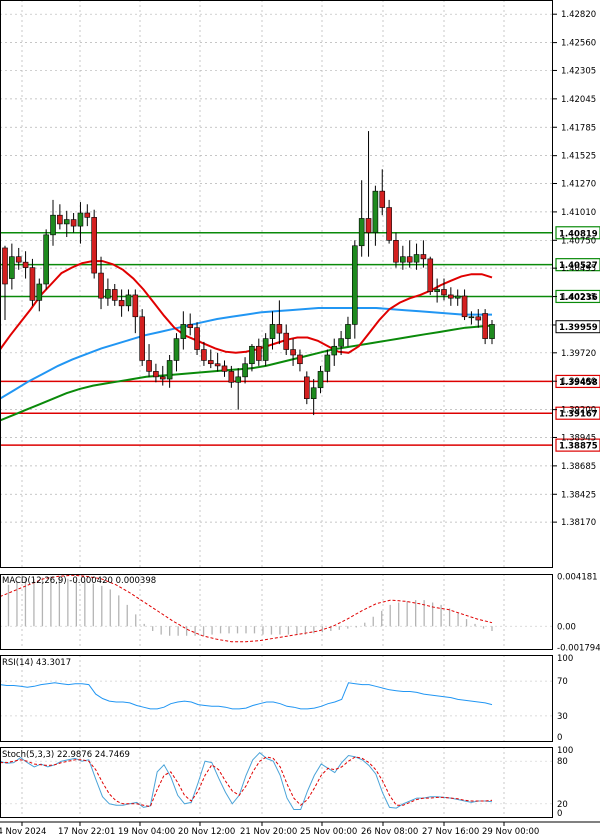 Image resolution: width=600 pixels, height=838 pixels. Describe the element at coordinates (562, 682) in the screenshot. I see `rsi-tick-label: 70` at that location.